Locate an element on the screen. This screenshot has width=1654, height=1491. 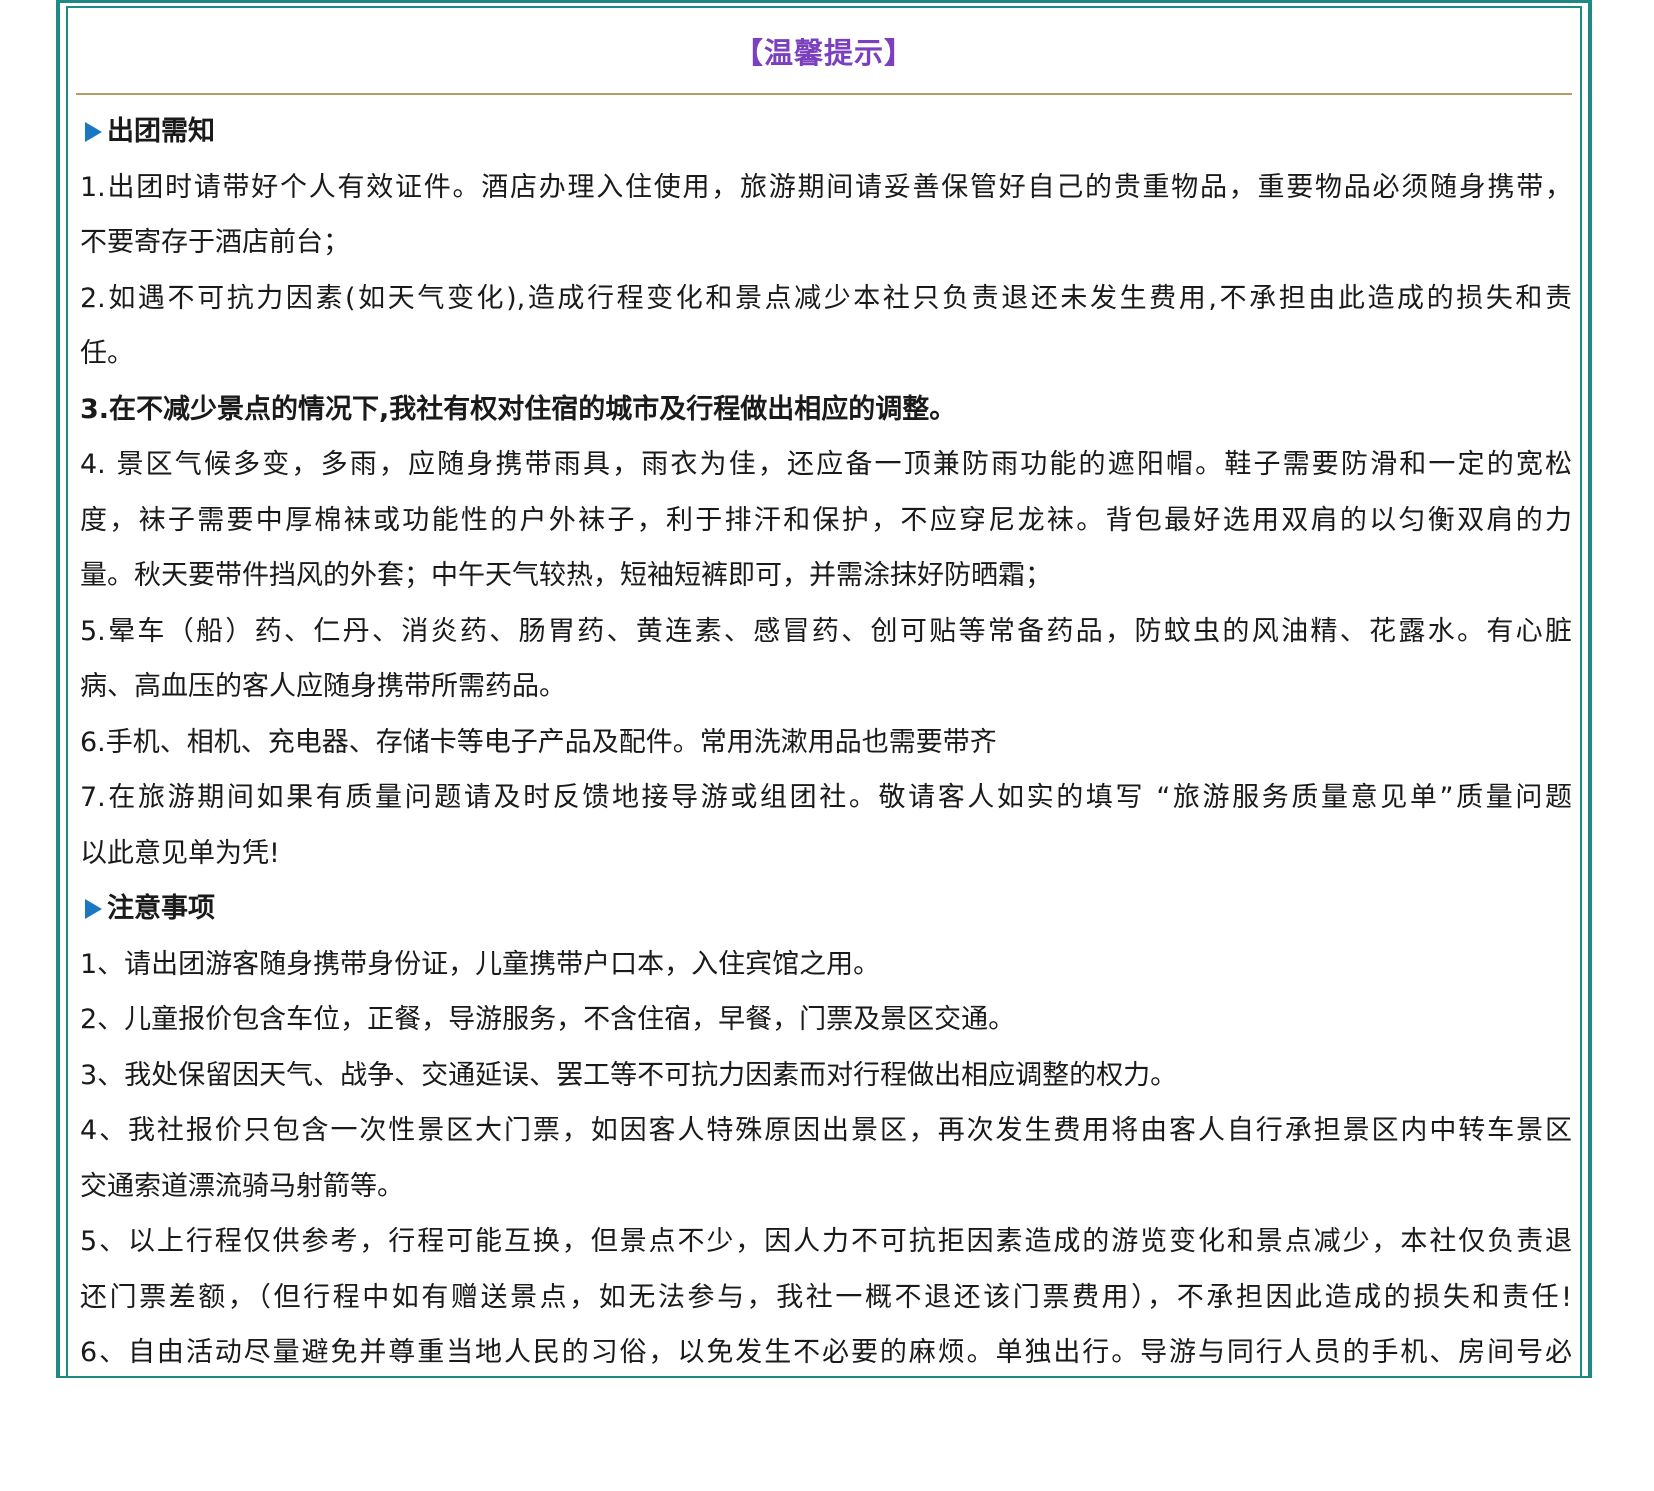
title-divider is located at coordinates (824, 94).